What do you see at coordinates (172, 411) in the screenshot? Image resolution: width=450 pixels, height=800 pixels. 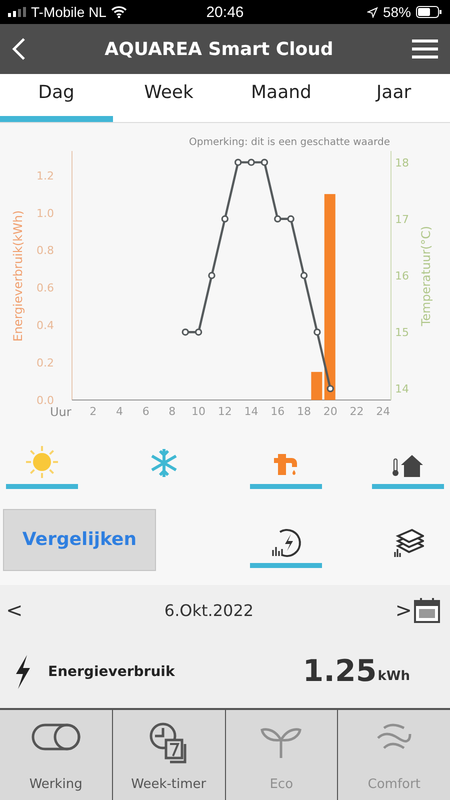 I see `x-tick-label: 8` at bounding box center [172, 411].